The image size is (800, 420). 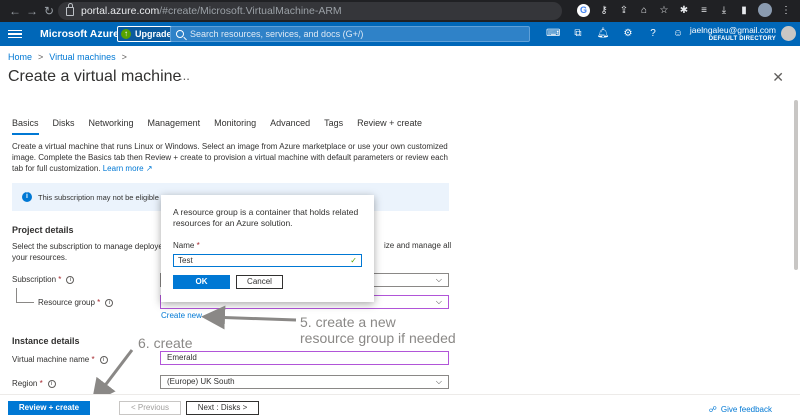 I want to click on url-host: portal.azure.com, so click(x=120, y=11).